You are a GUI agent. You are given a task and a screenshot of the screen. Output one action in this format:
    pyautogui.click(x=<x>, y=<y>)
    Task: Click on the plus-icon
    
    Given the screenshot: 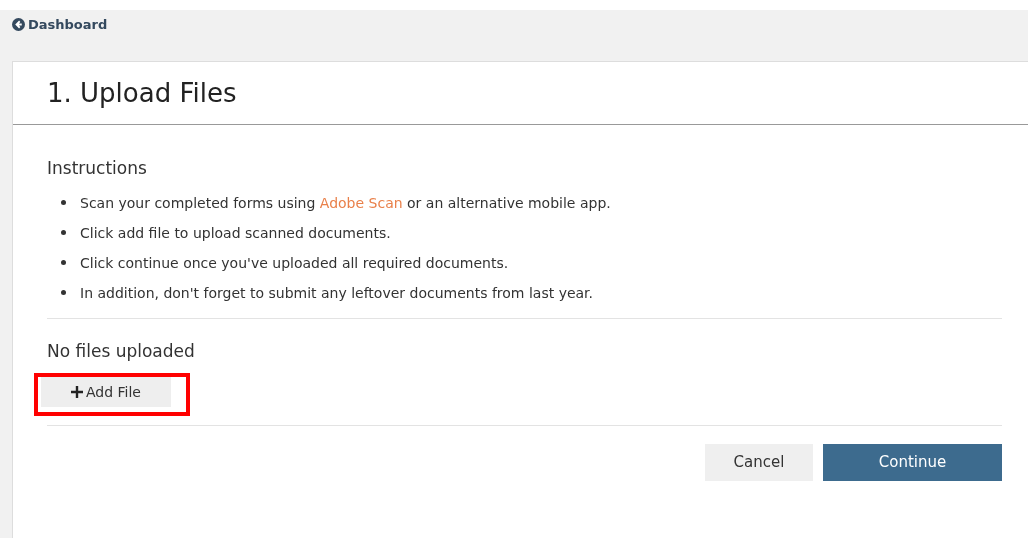 What is the action you would take?
    pyautogui.click(x=77, y=391)
    